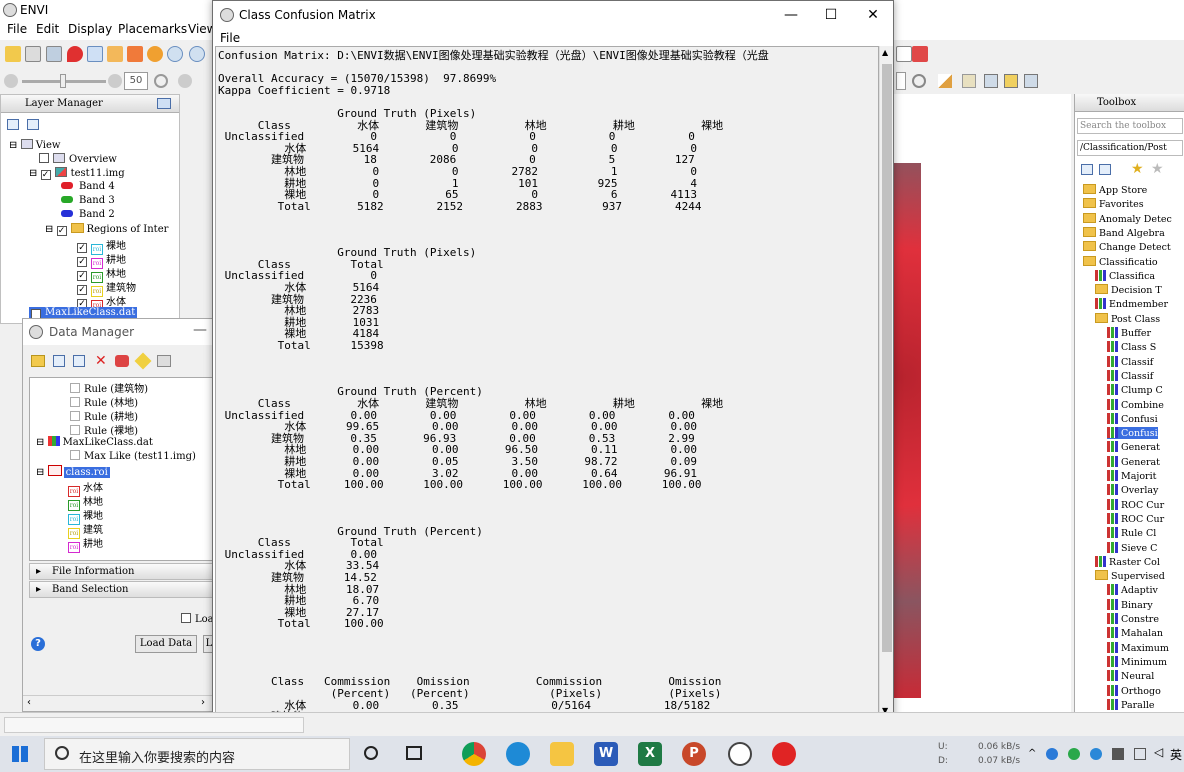 This screenshot has height=772, width=1184. I want to click on cortana-icon, so click(371, 753).